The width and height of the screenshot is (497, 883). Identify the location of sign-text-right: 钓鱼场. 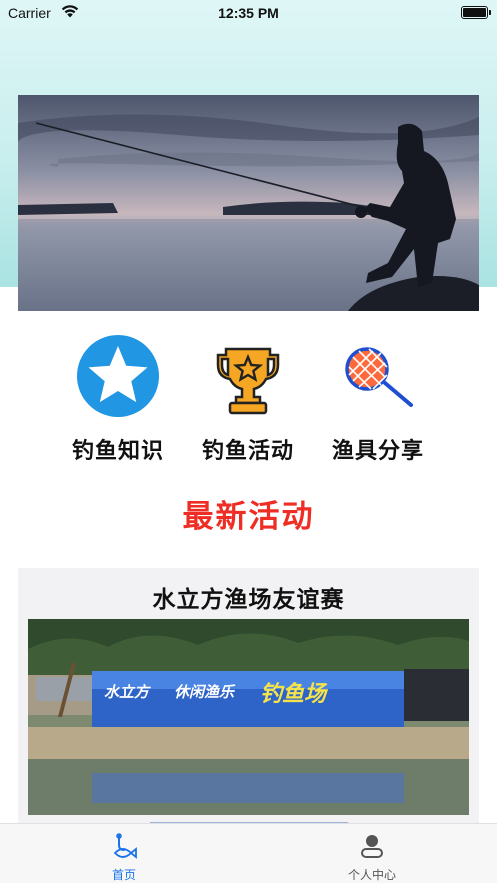
(294, 694).